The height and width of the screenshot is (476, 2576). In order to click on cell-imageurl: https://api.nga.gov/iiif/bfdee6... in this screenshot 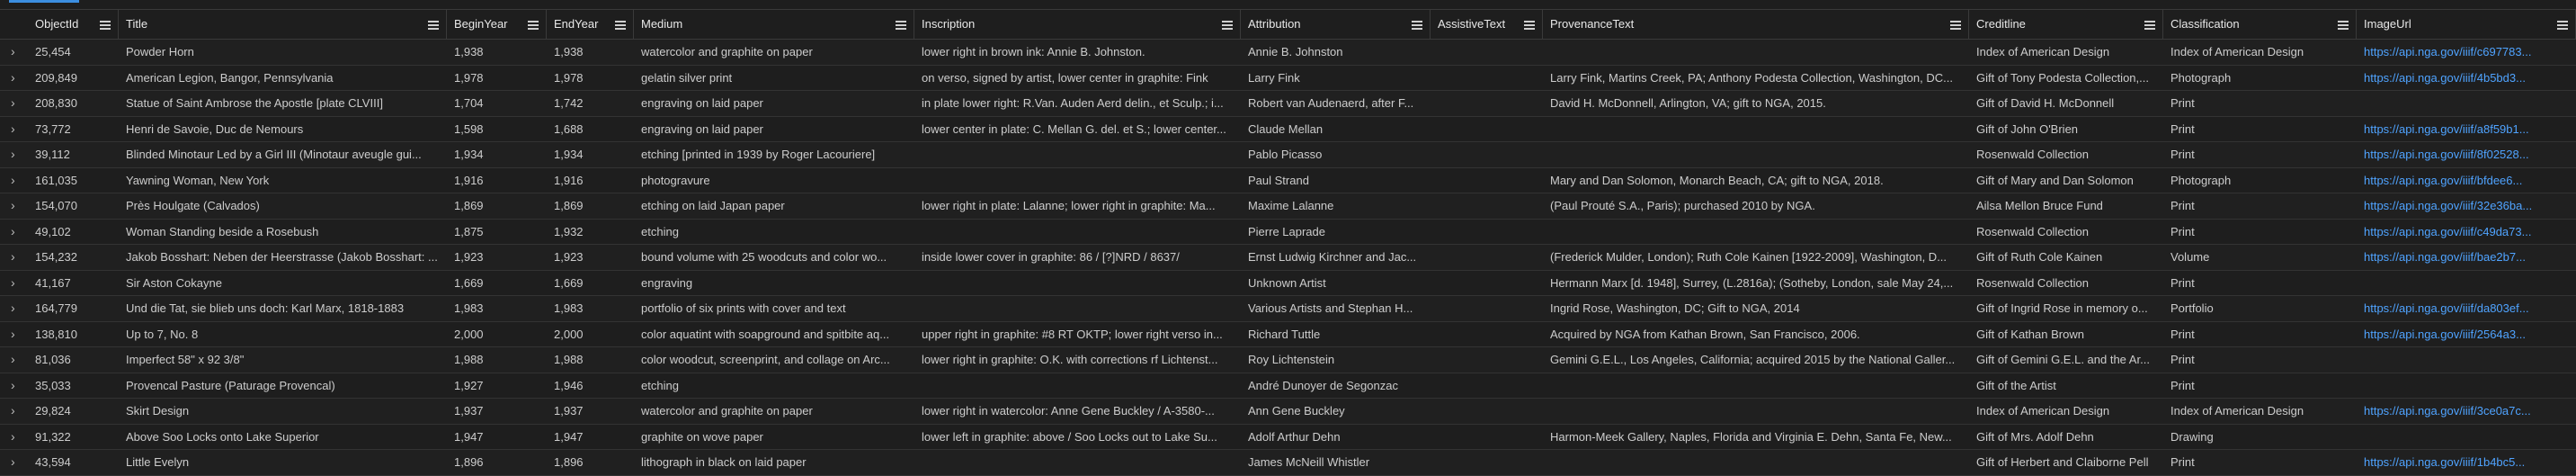, I will do `click(2467, 180)`.